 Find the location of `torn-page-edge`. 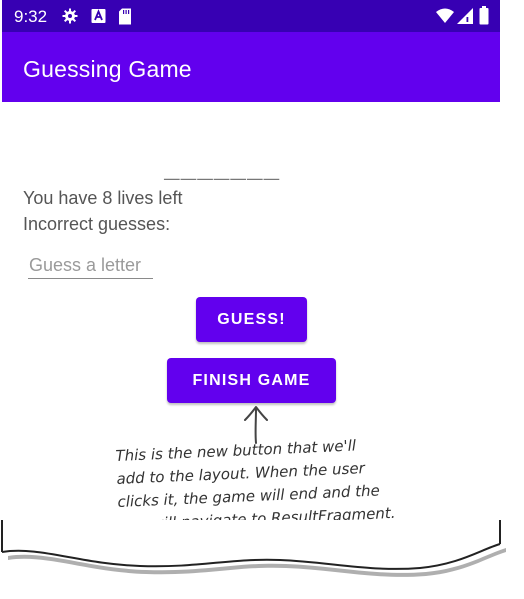

torn-page-edge is located at coordinates (253, 548).